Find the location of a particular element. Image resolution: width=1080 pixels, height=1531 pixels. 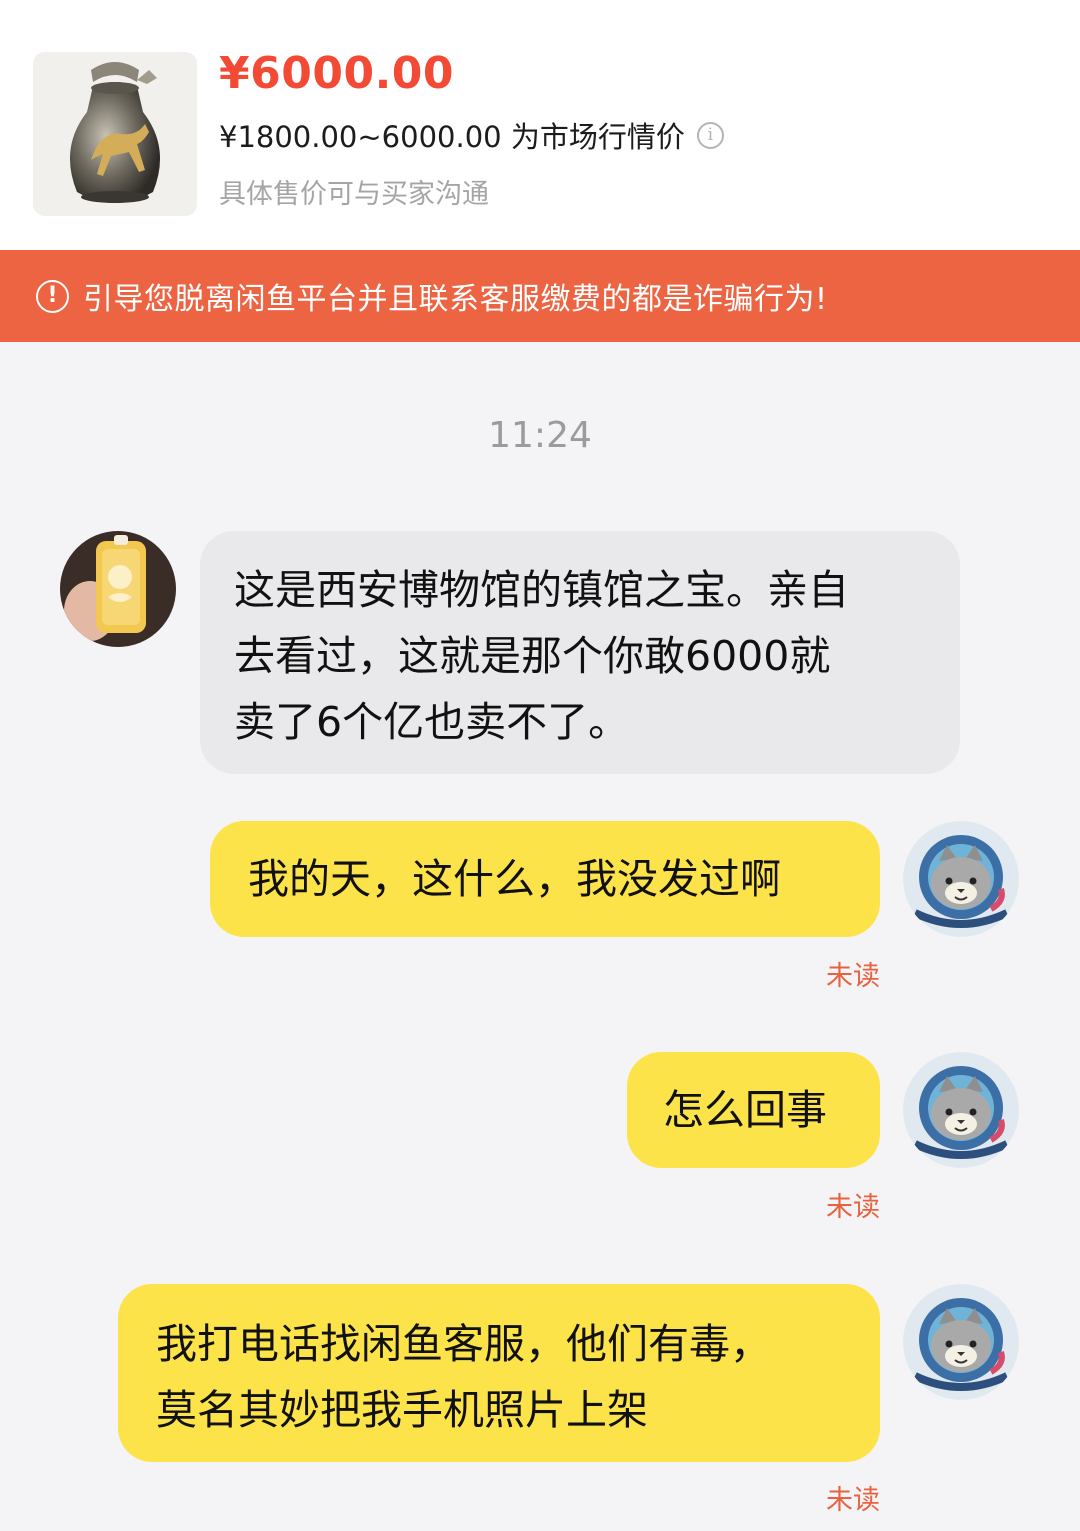

message-line: 这是西安博物馆的镇馆之宝。亲自 is located at coordinates (541, 590).